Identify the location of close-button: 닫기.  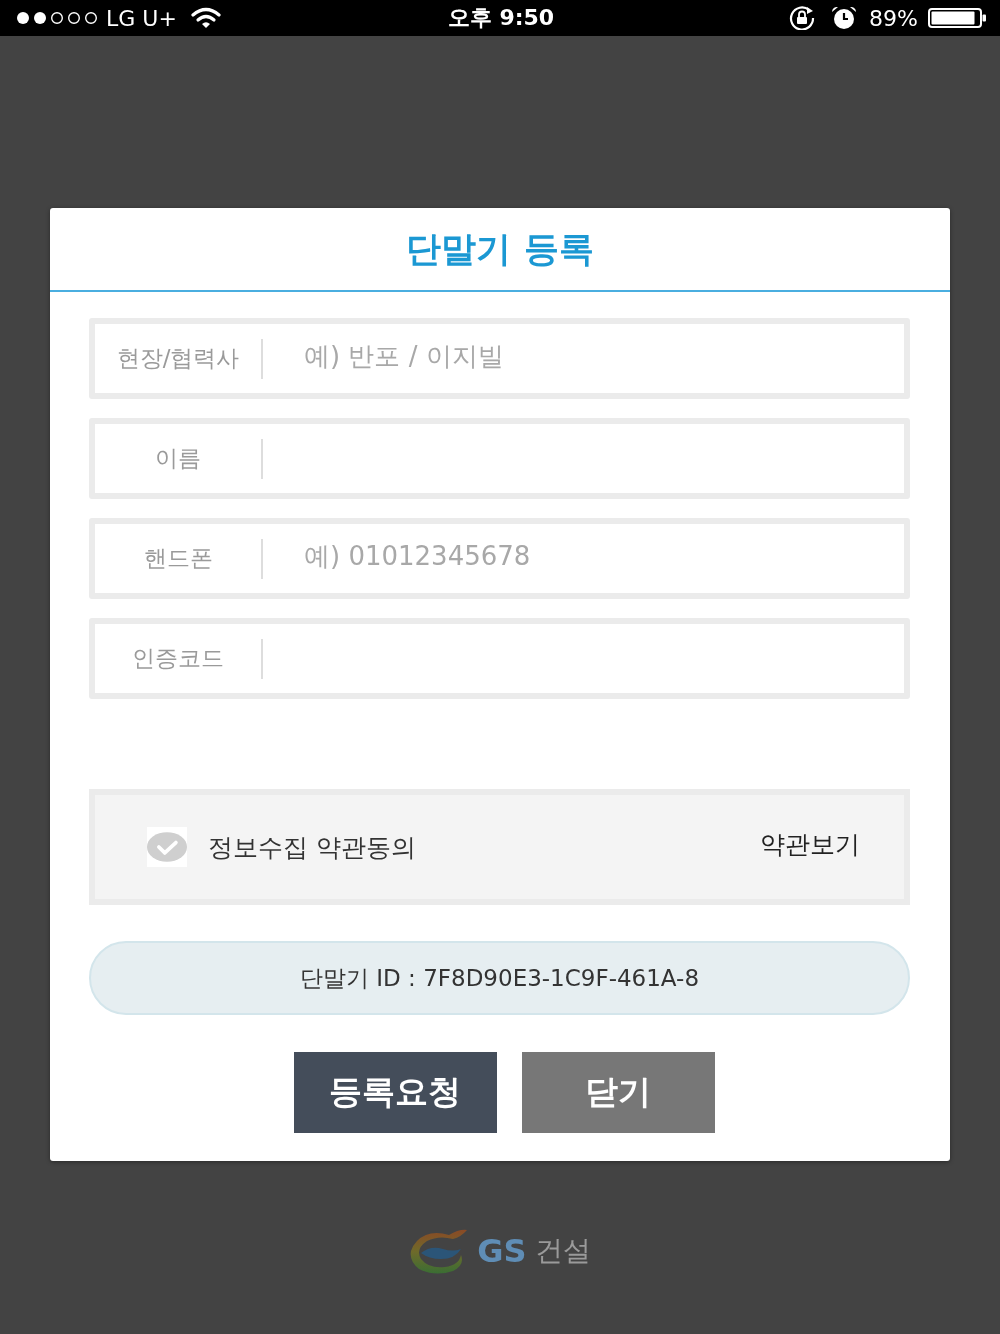
(618, 1092).